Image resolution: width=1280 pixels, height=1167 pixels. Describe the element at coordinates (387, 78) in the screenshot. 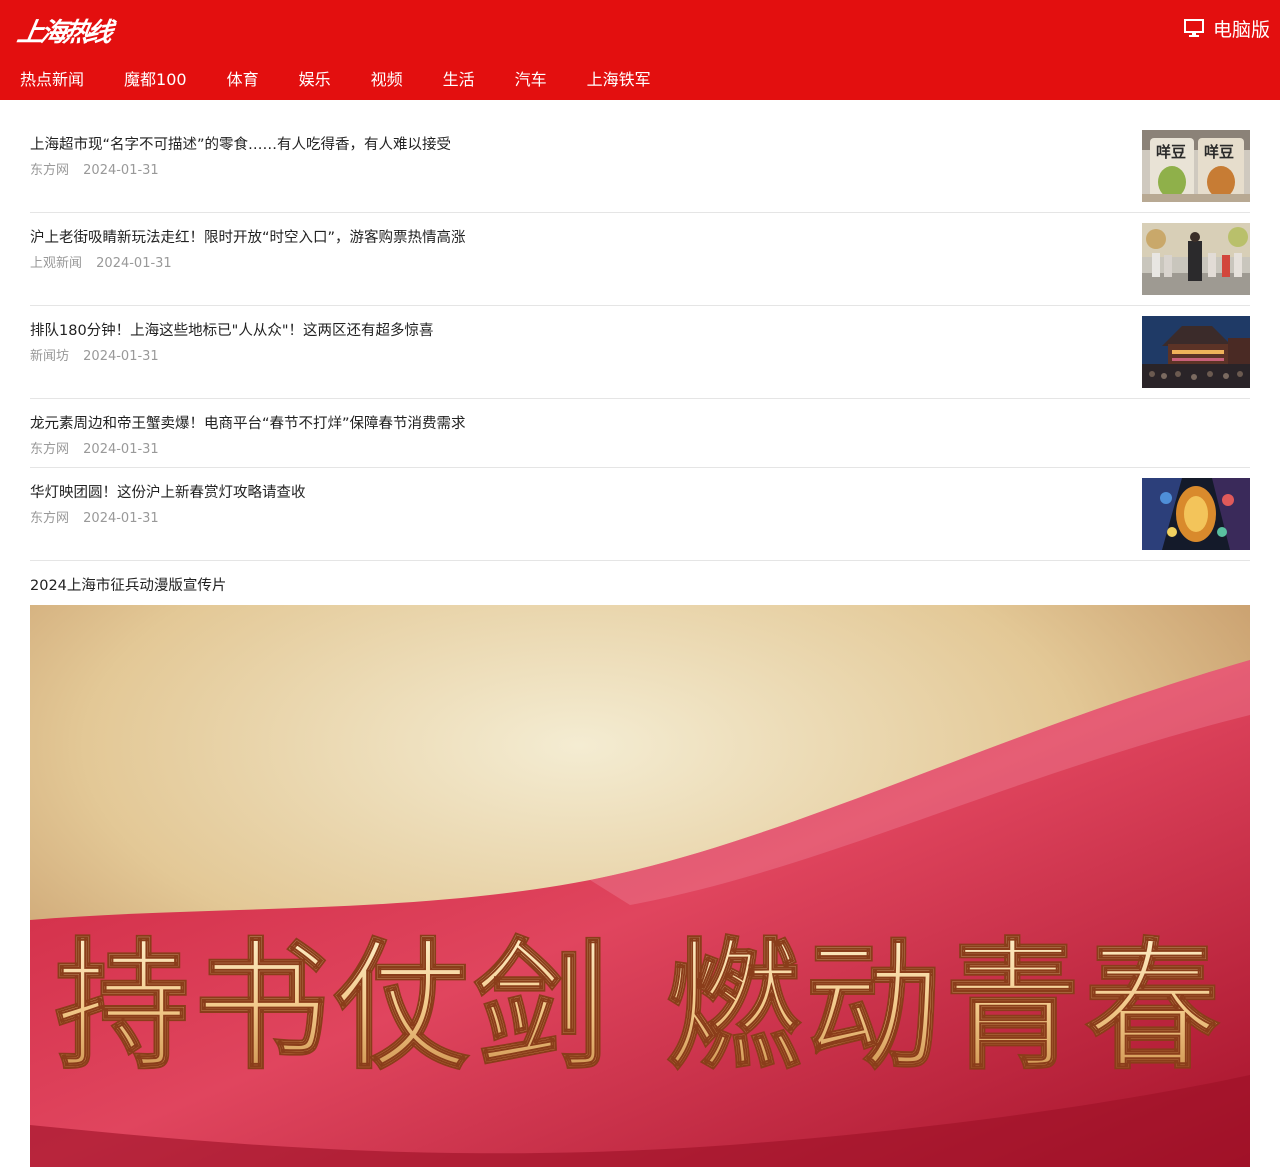

I see `nav-item-video: 视频` at that location.